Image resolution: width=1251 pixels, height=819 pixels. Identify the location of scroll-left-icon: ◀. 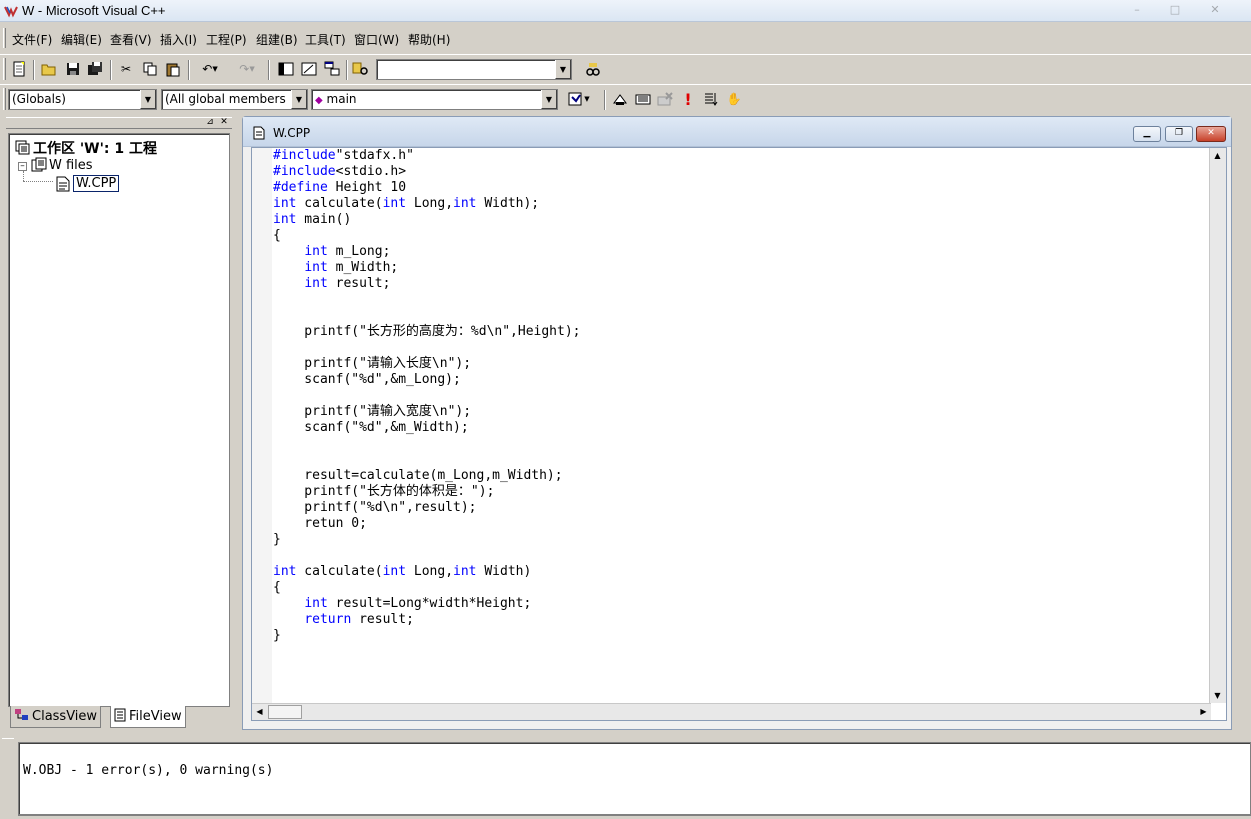
(259, 711).